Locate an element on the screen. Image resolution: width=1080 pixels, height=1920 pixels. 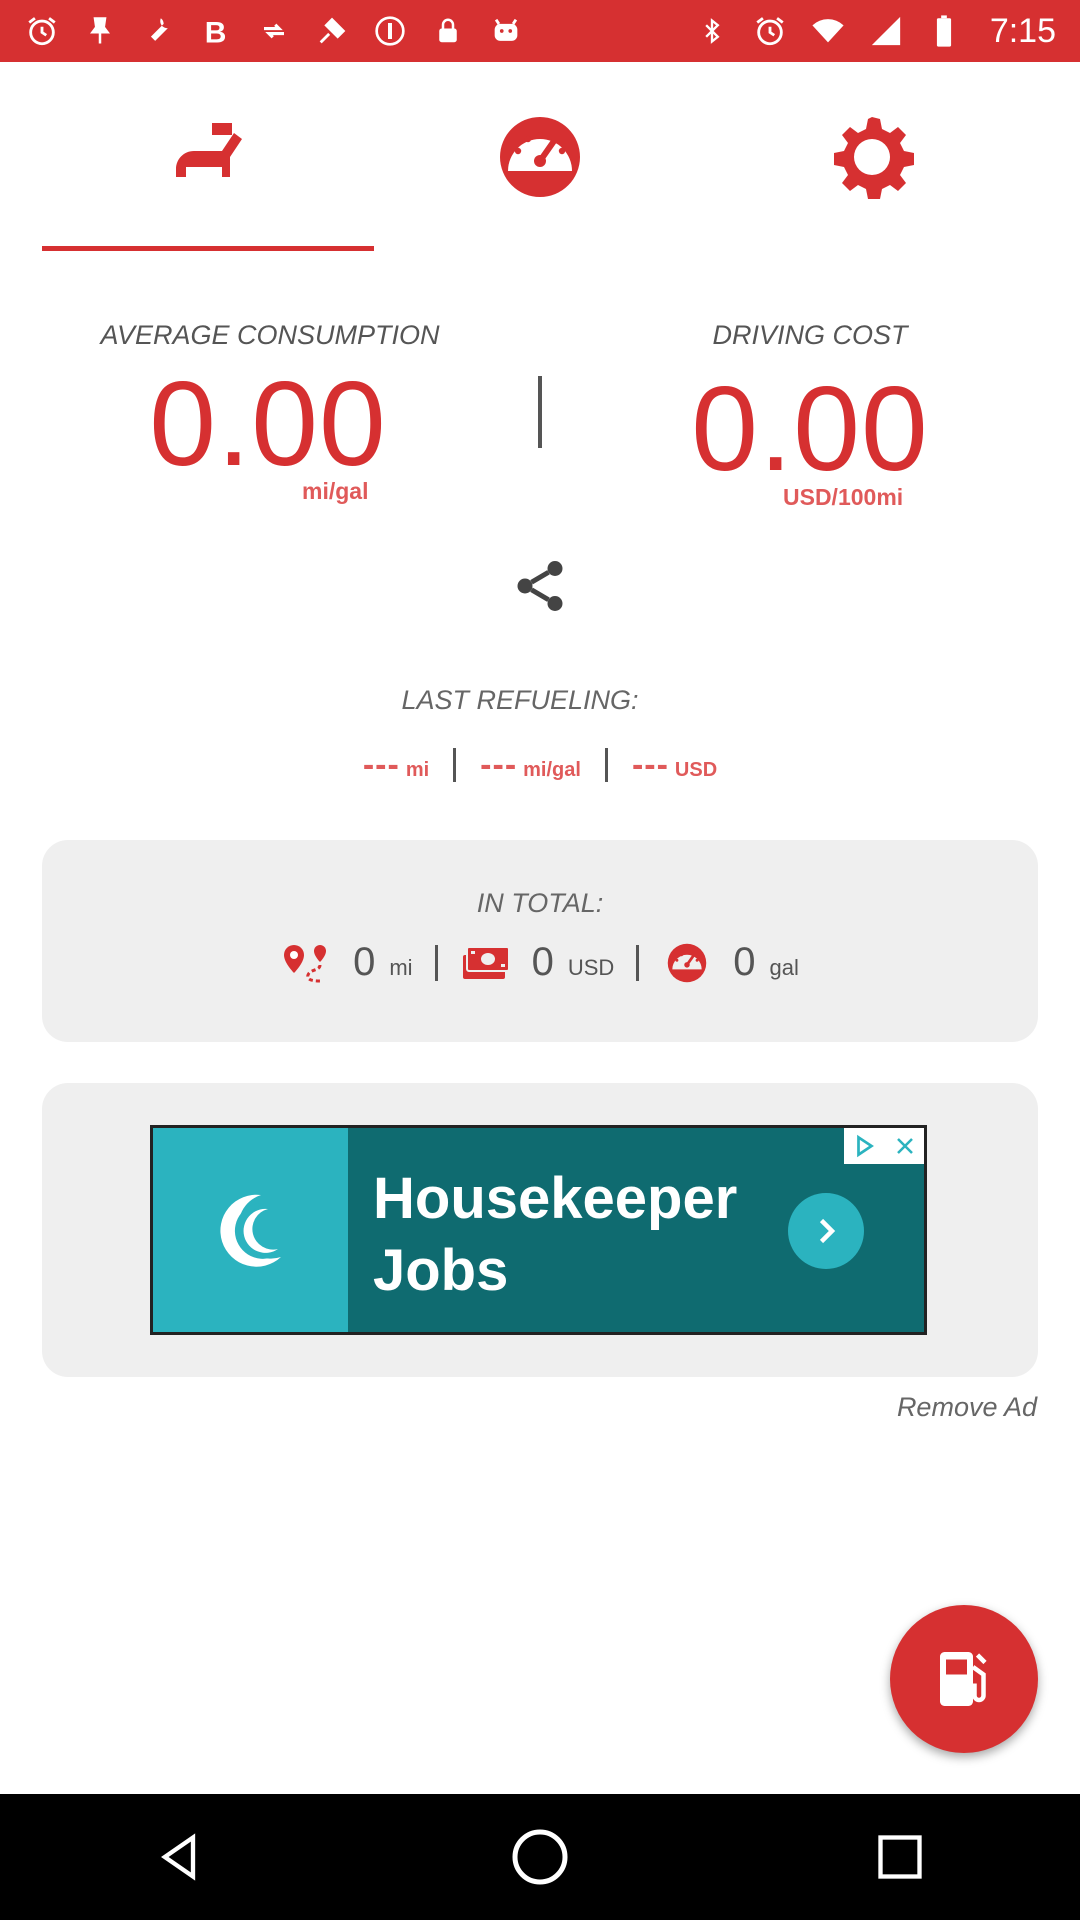
recents-square-icon is located at coordinates (900, 1857).